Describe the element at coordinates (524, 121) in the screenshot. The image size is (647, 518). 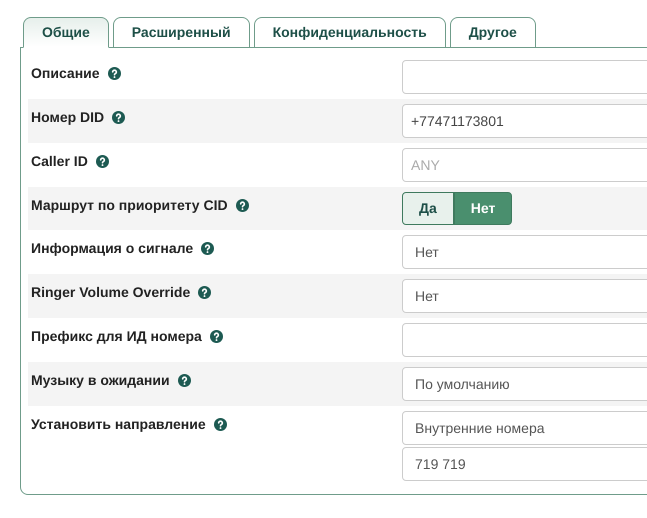
I see `text-field: +77471173801` at that location.